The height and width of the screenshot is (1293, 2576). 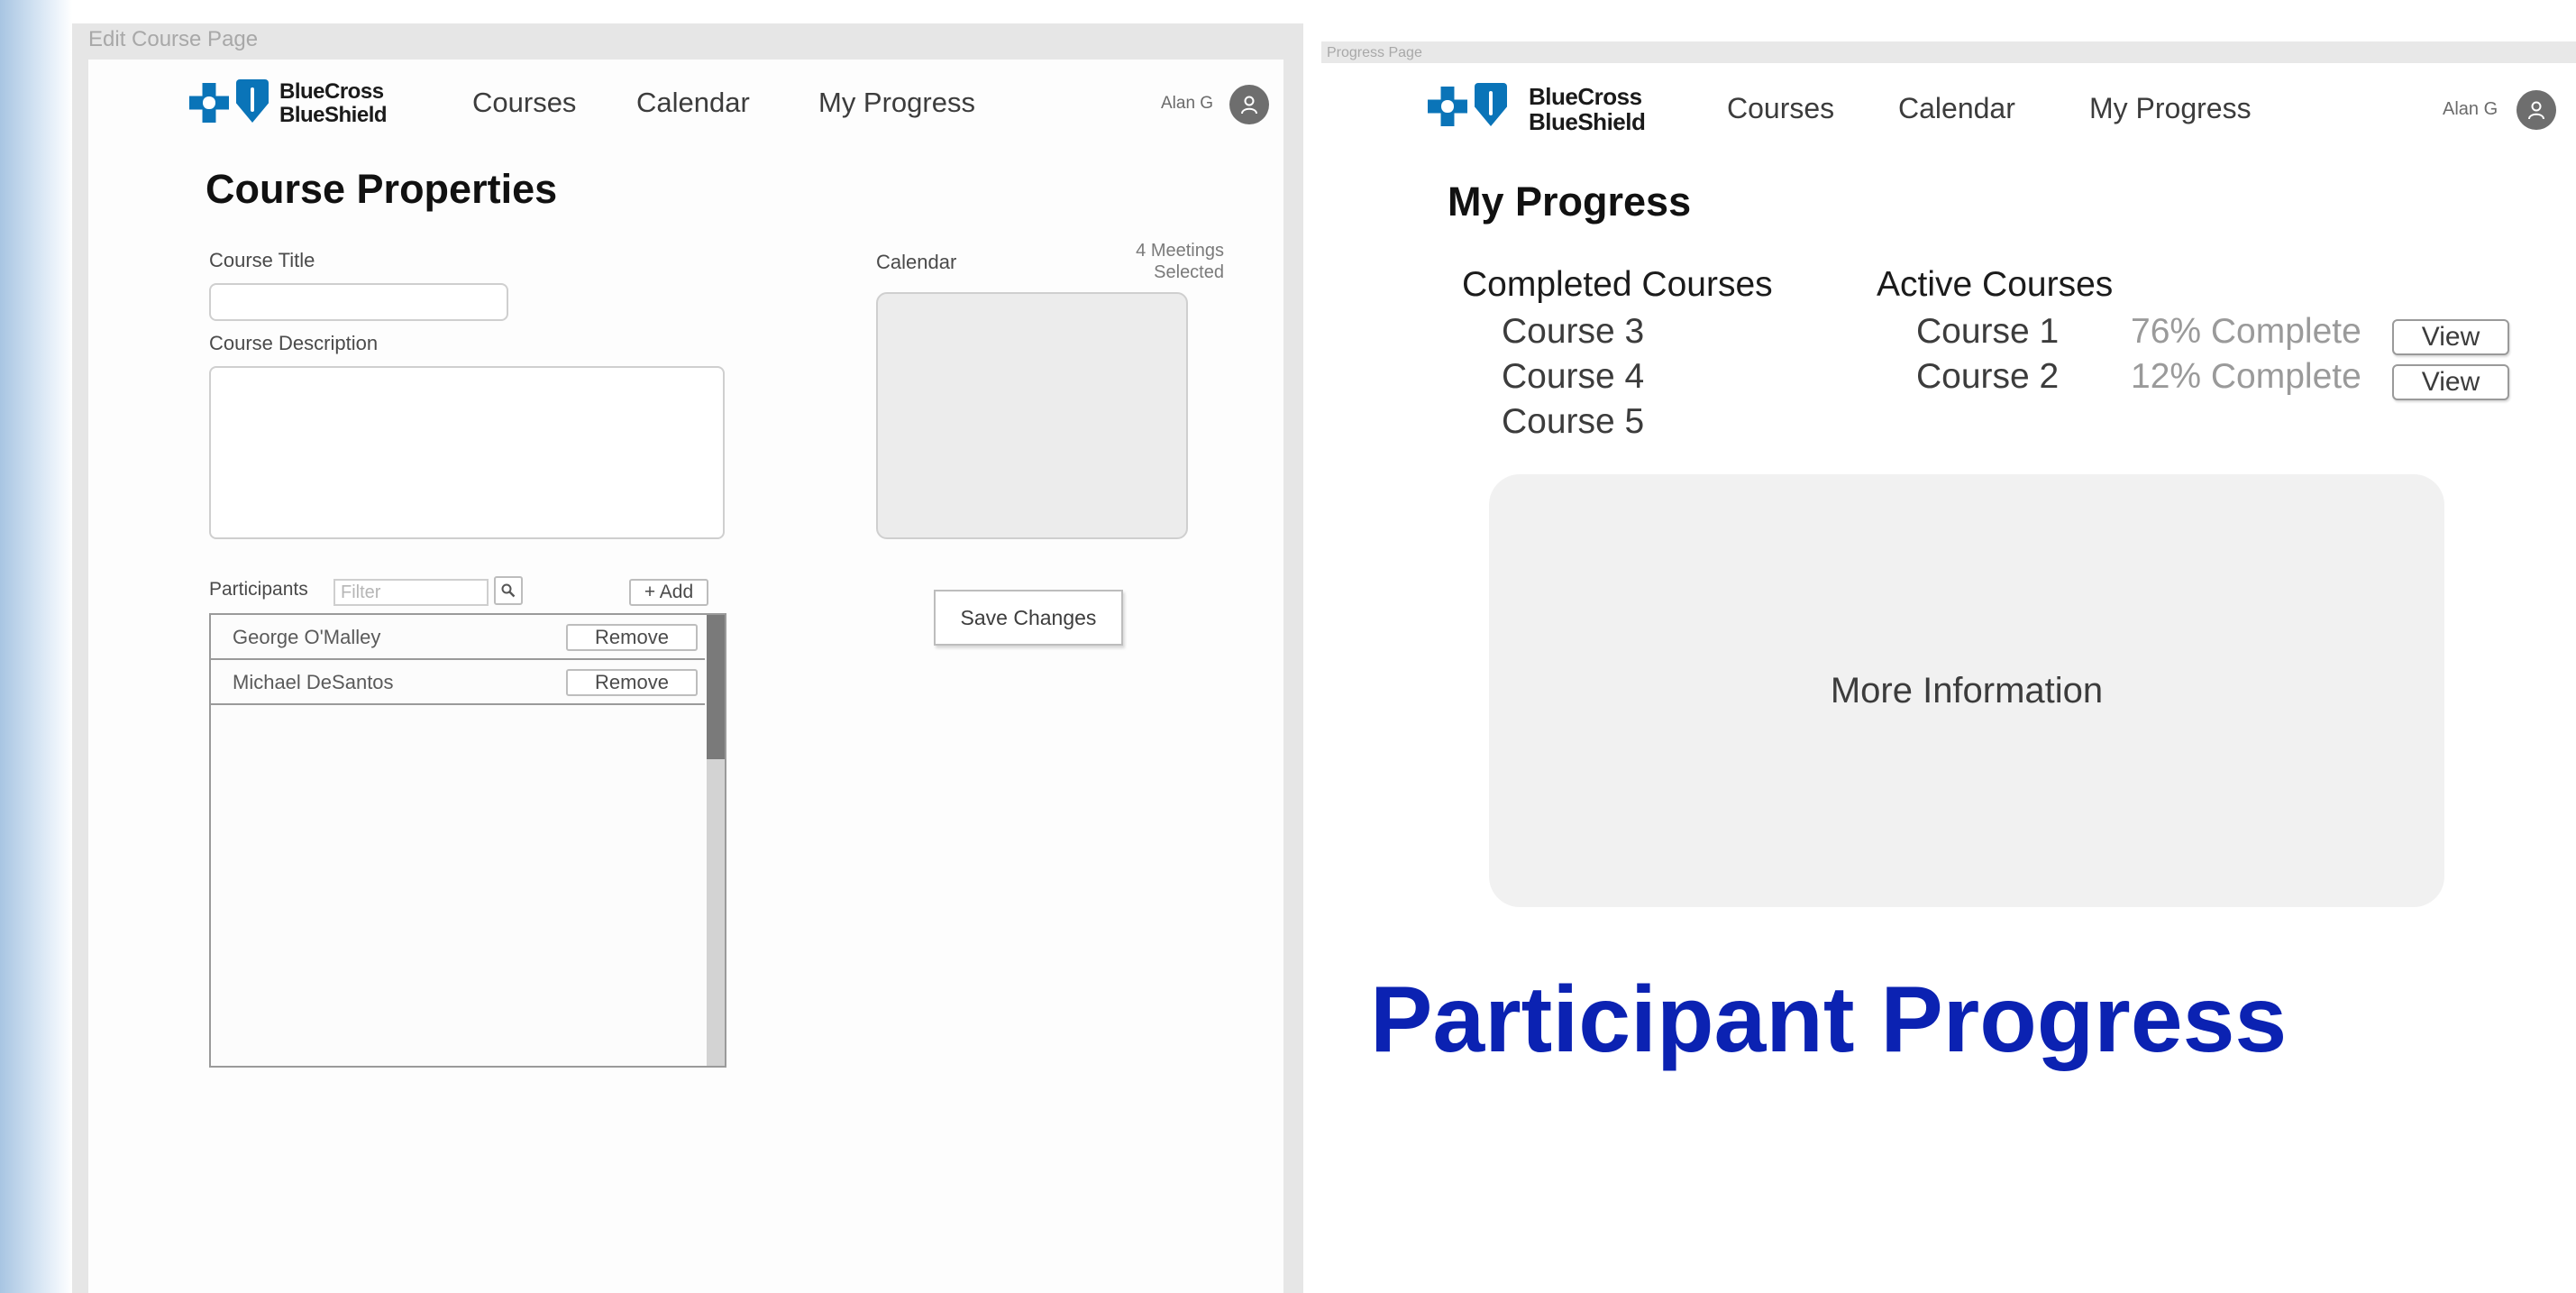 What do you see at coordinates (1573, 377) in the screenshot?
I see `completed-course-item: Course 4` at bounding box center [1573, 377].